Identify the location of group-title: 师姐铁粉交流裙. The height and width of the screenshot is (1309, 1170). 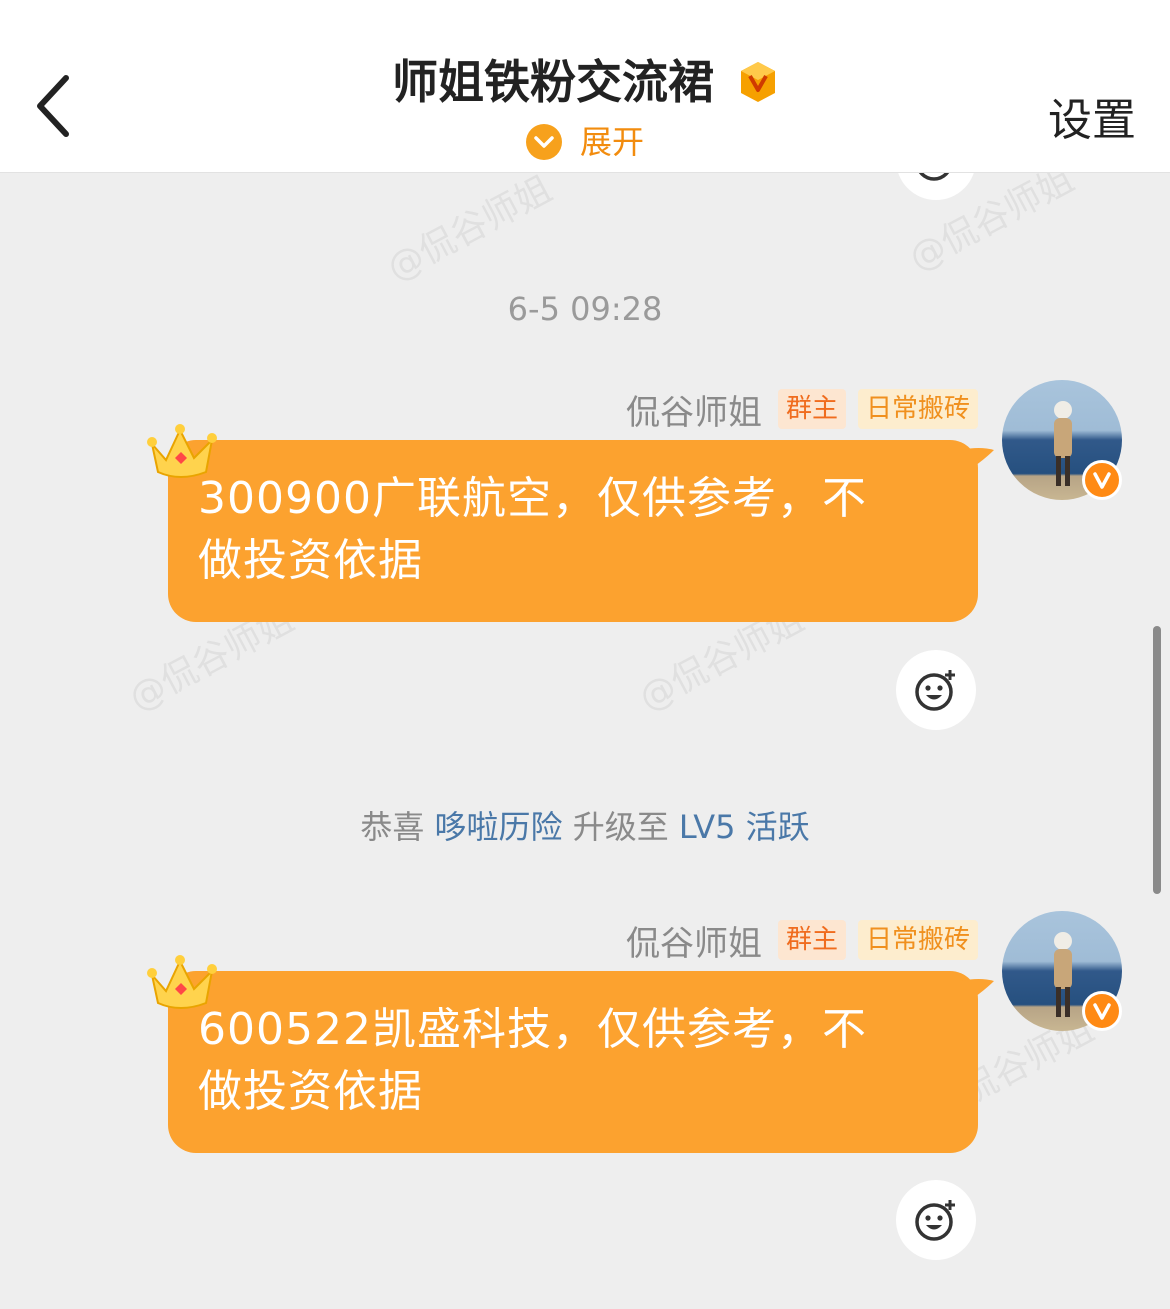
(552, 81).